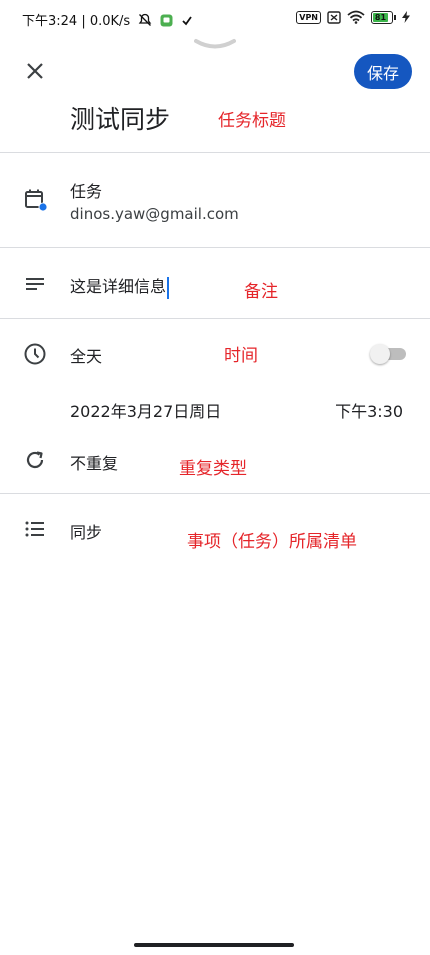 The image size is (430, 955). I want to click on text-cursor, so click(168, 287).